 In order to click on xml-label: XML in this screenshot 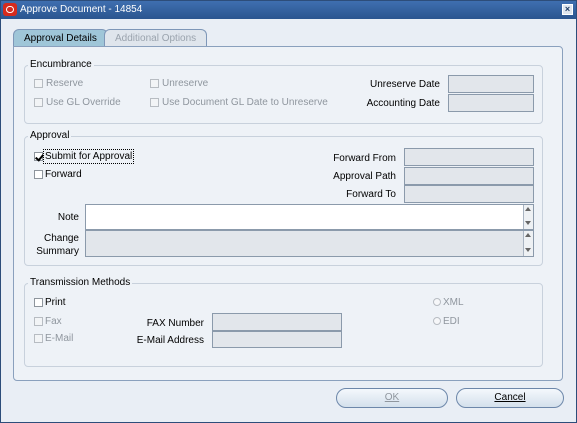, I will do `click(453, 302)`.